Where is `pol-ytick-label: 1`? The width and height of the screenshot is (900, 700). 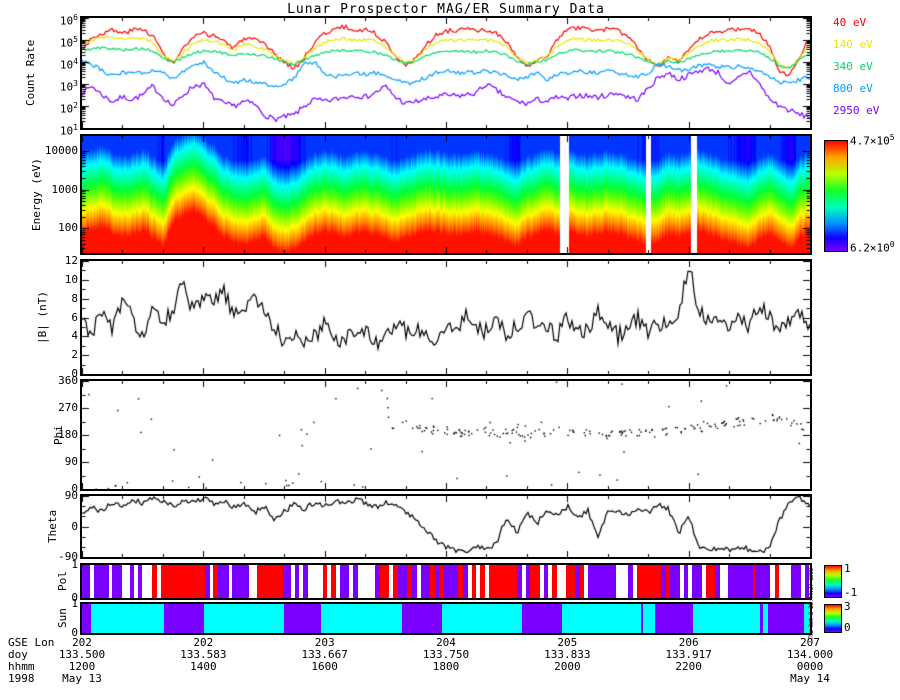 pol-ytick-label: 1 is located at coordinates (74, 564).